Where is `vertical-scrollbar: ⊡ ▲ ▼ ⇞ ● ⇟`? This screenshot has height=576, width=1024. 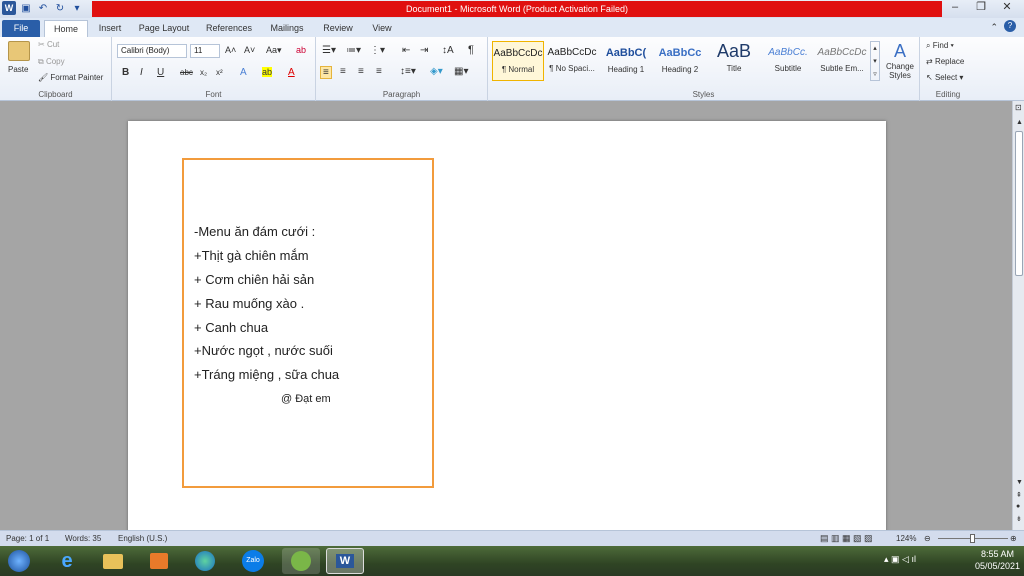
vertical-scrollbar: ⊡ ▲ ▼ ⇞ ● ⇟ is located at coordinates (1018, 315).